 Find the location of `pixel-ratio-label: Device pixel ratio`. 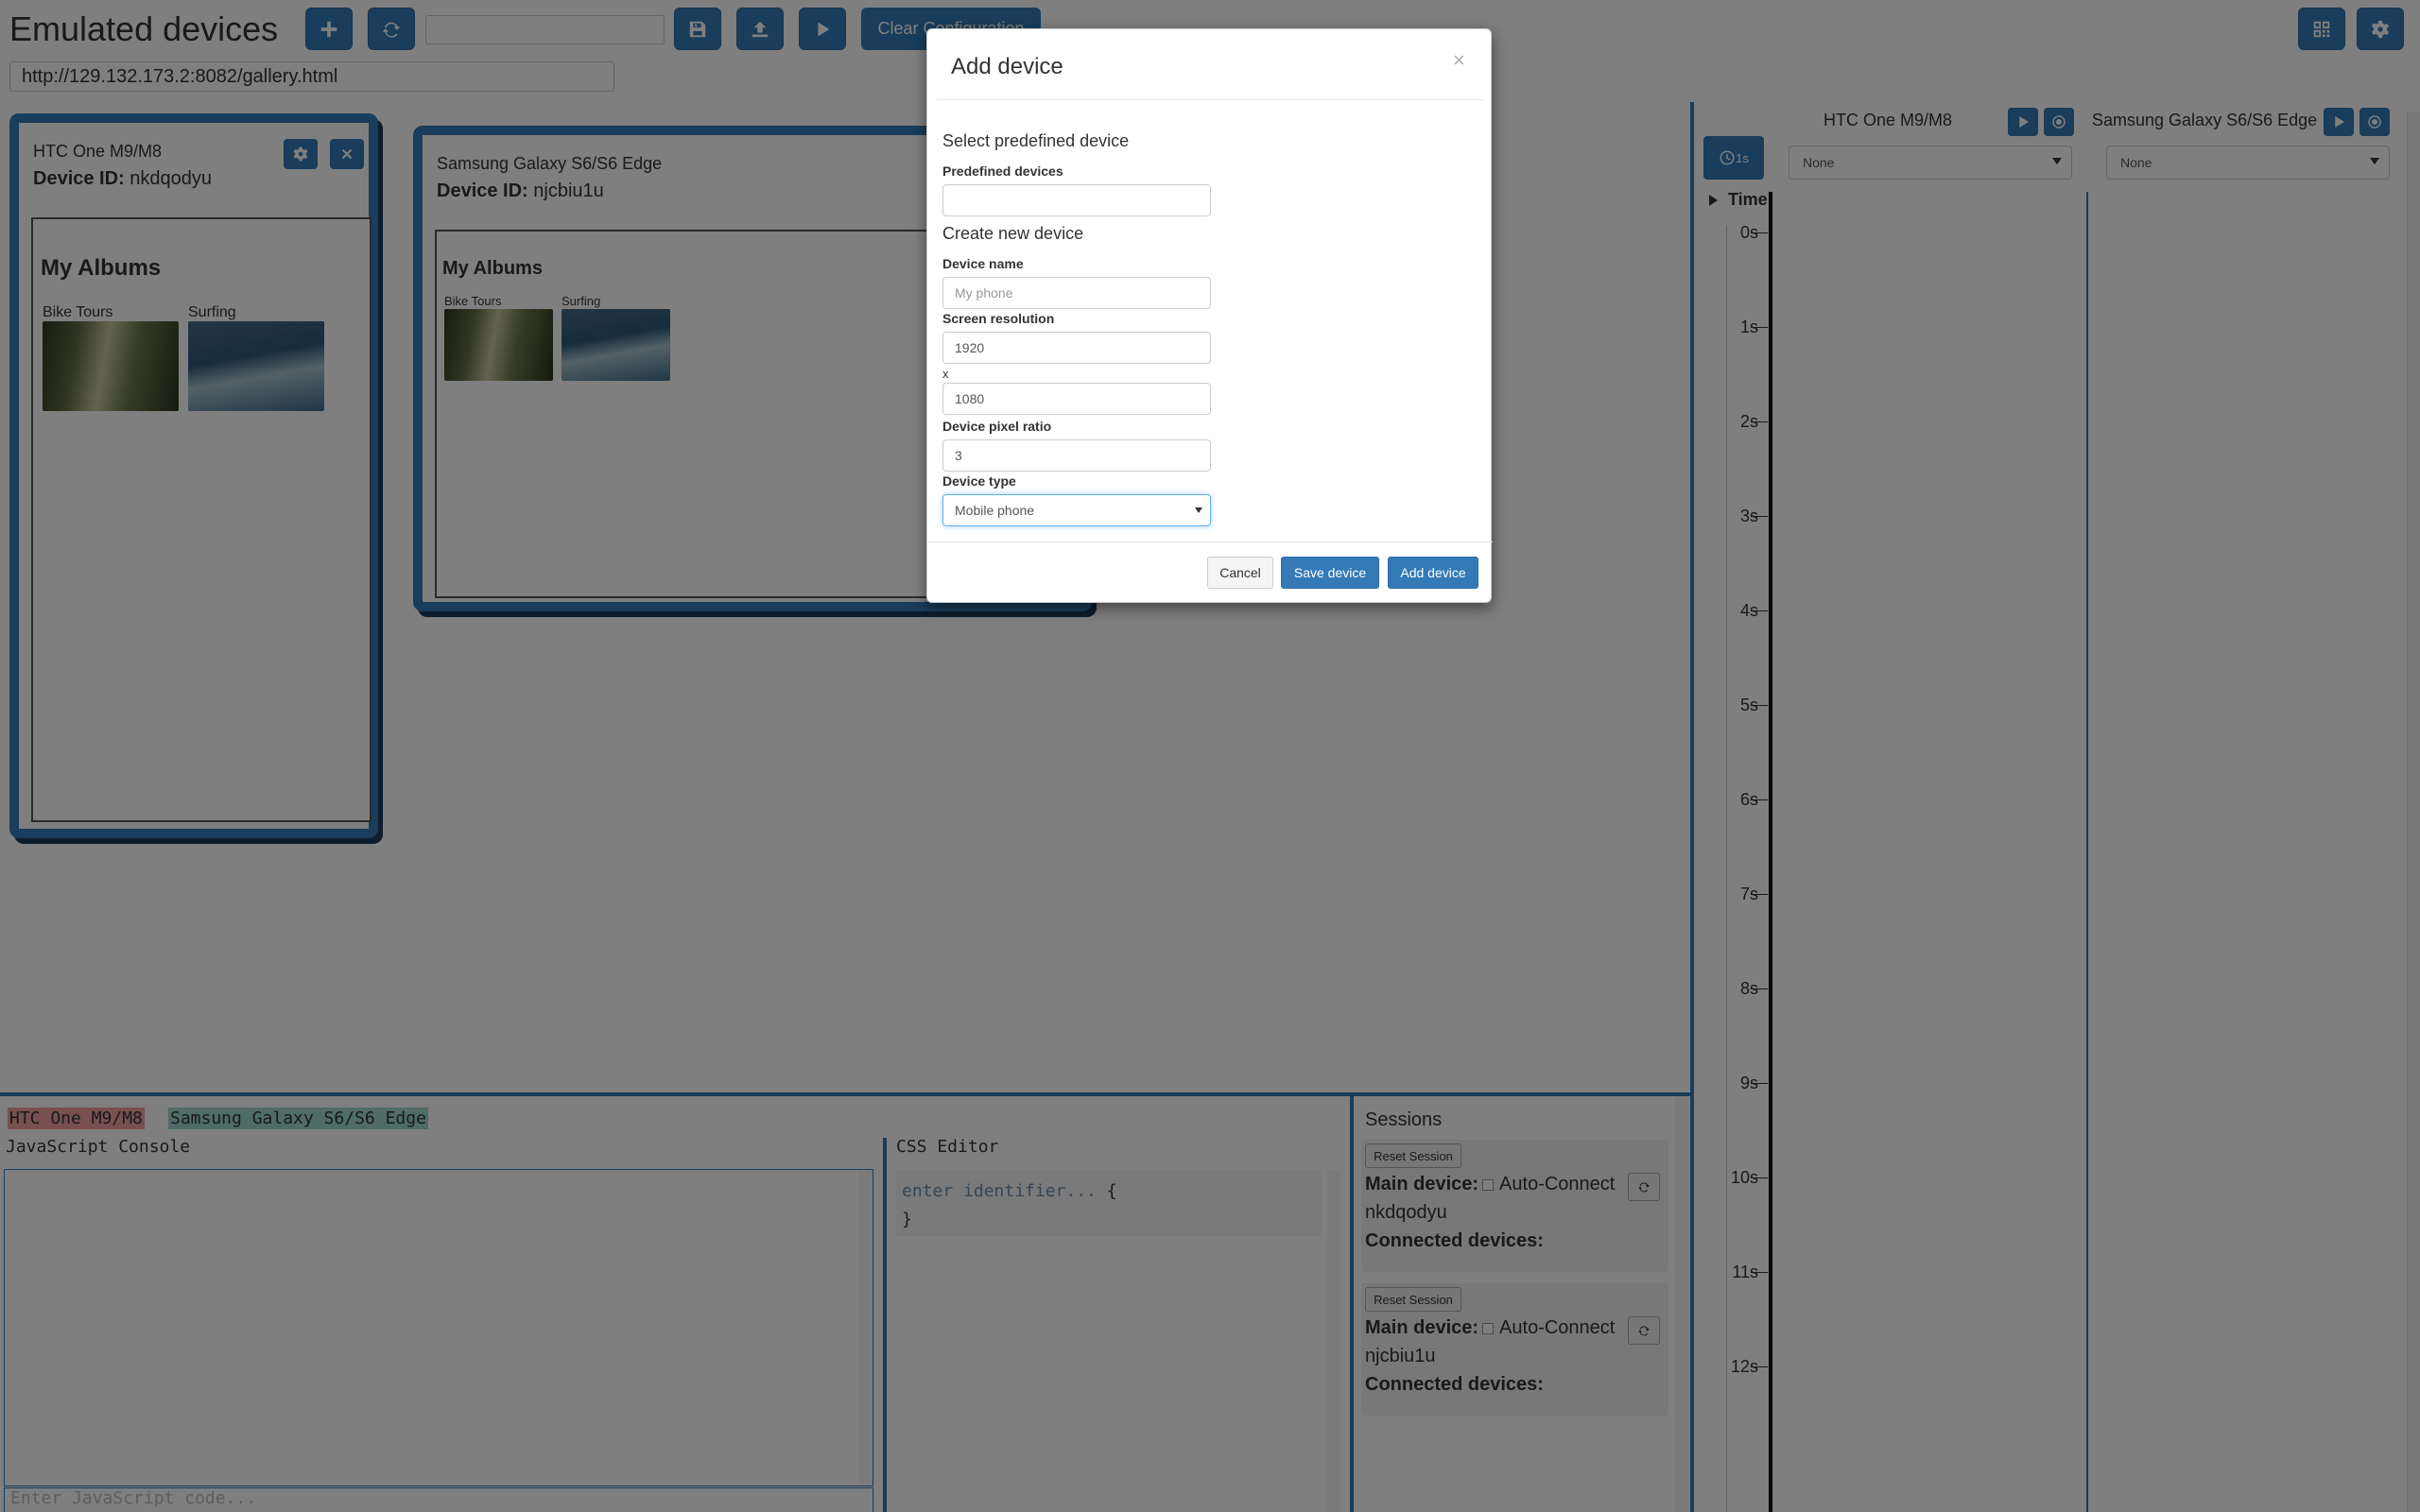

pixel-ratio-label: Device pixel ratio is located at coordinates (997, 426).